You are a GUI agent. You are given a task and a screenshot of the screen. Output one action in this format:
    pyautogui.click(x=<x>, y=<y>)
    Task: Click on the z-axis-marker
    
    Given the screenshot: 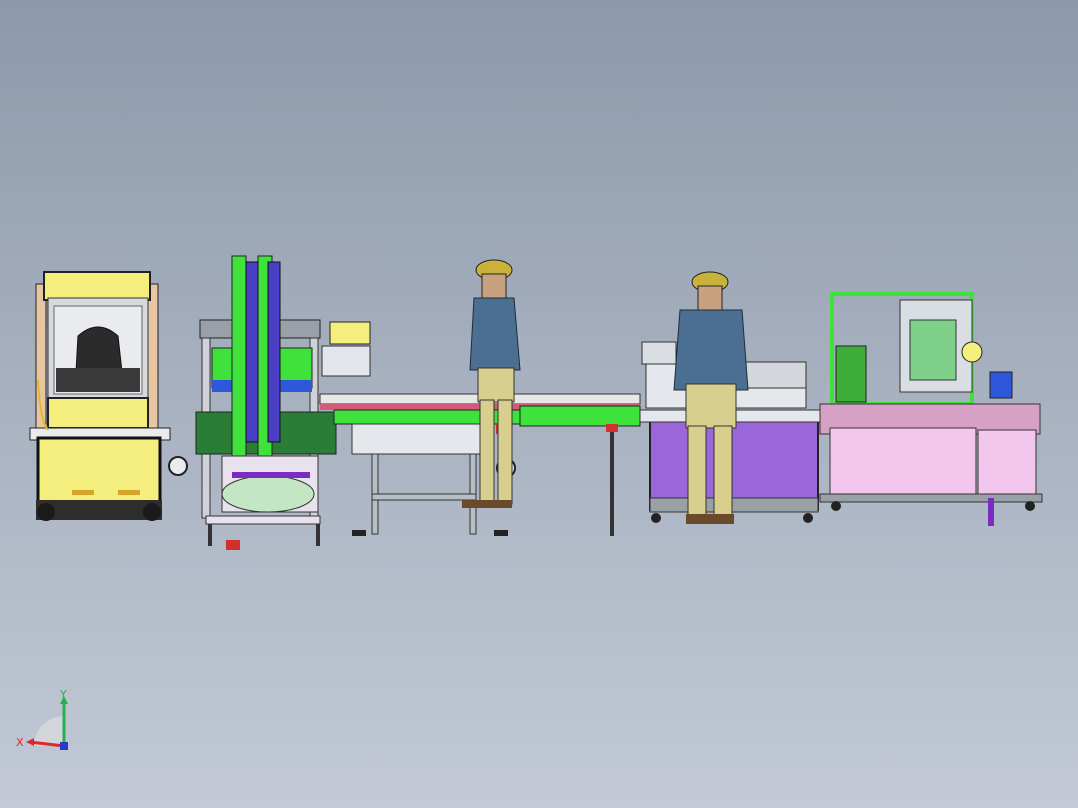 What is the action you would take?
    pyautogui.click(x=64, y=746)
    